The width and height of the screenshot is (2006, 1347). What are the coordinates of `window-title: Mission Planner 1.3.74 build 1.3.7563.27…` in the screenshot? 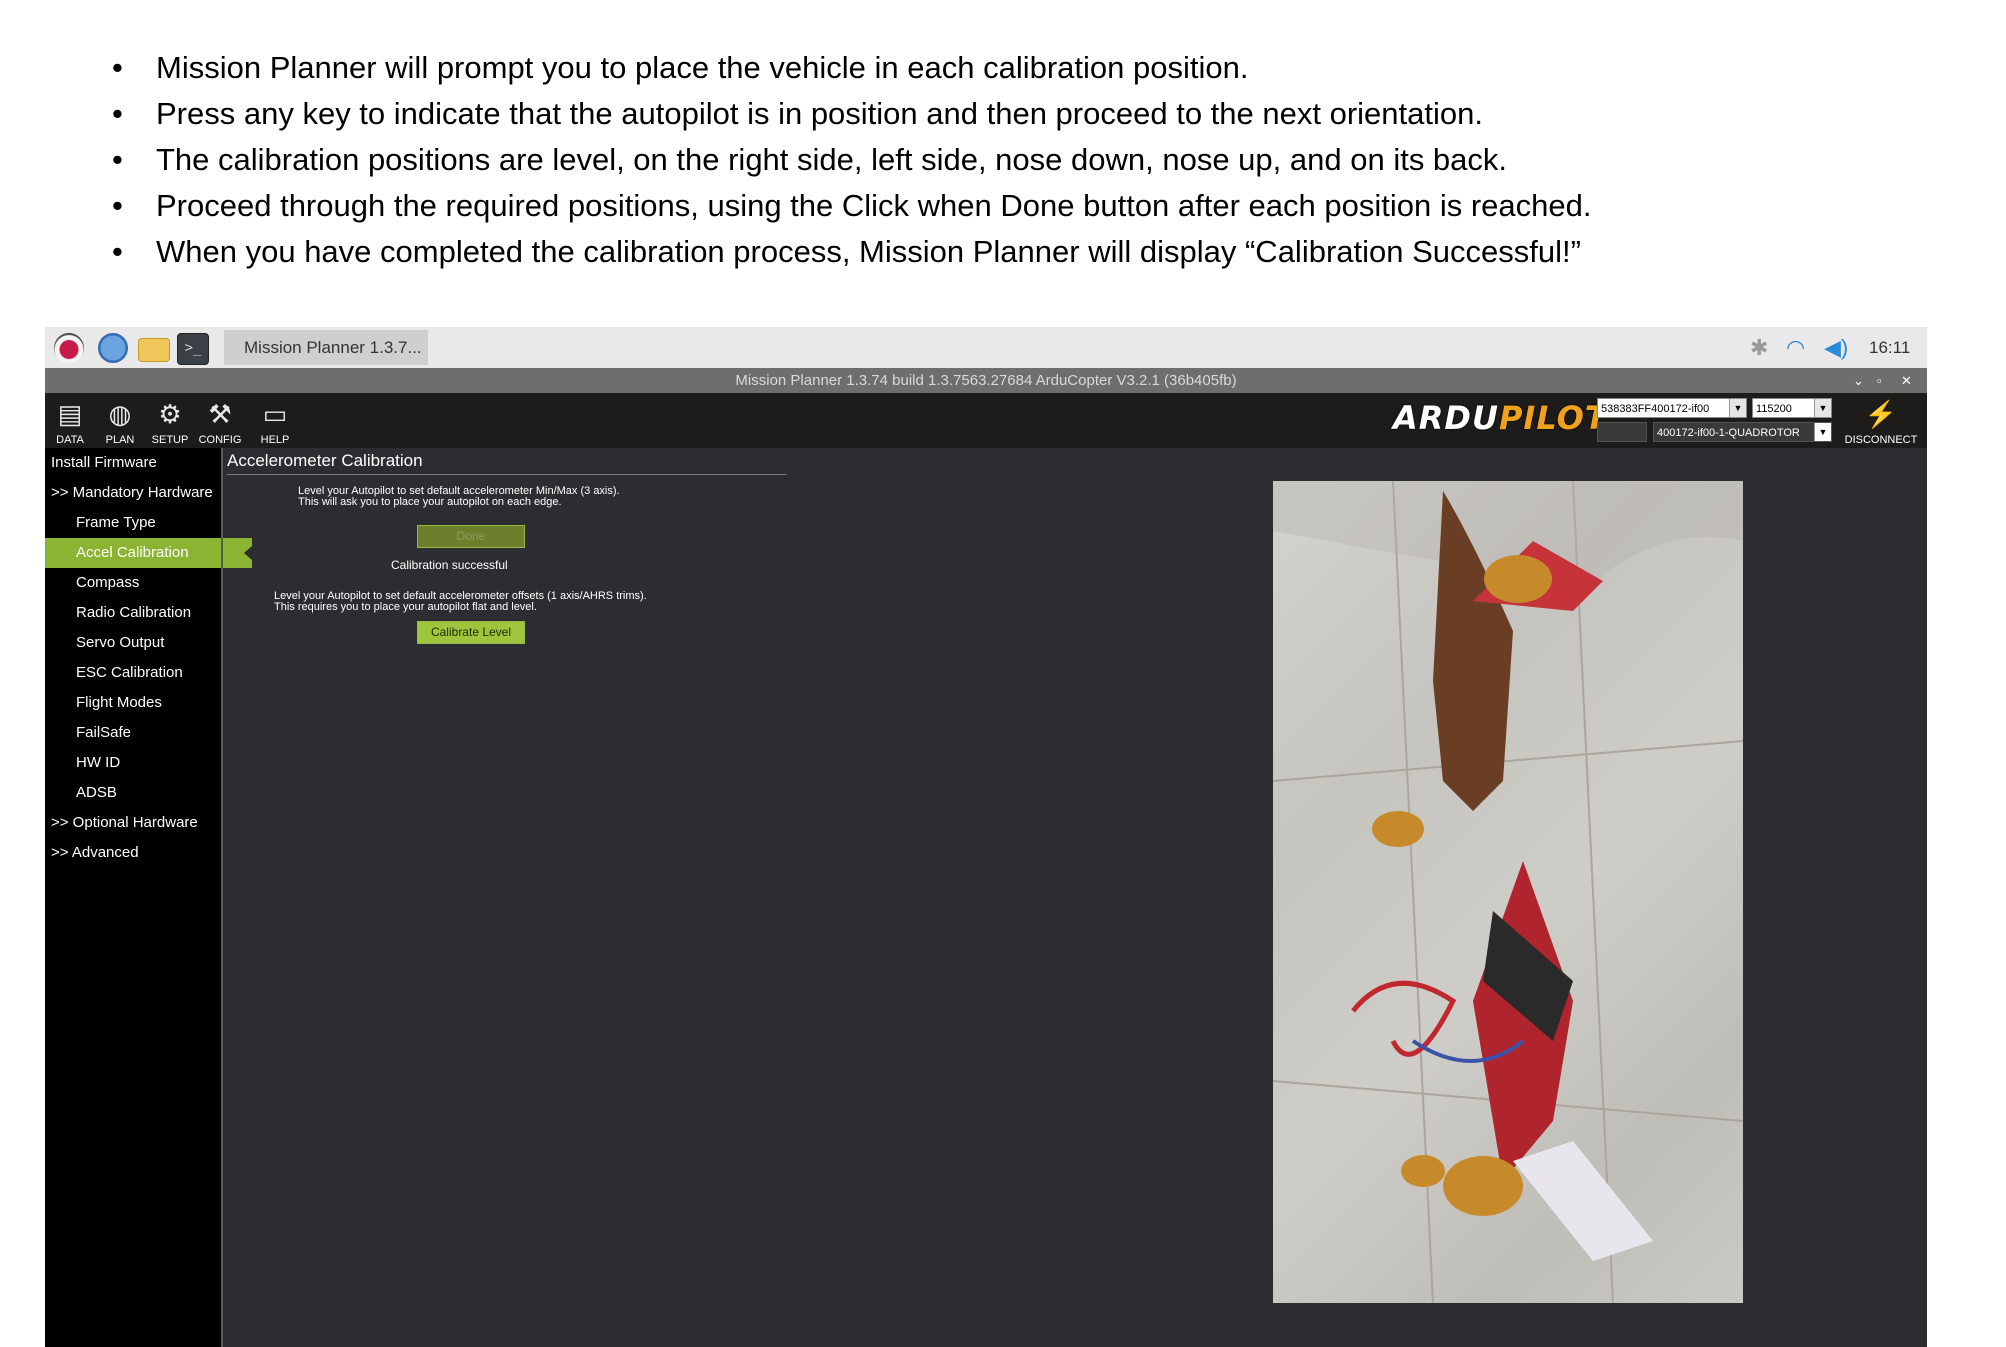 It's located at (986, 380).